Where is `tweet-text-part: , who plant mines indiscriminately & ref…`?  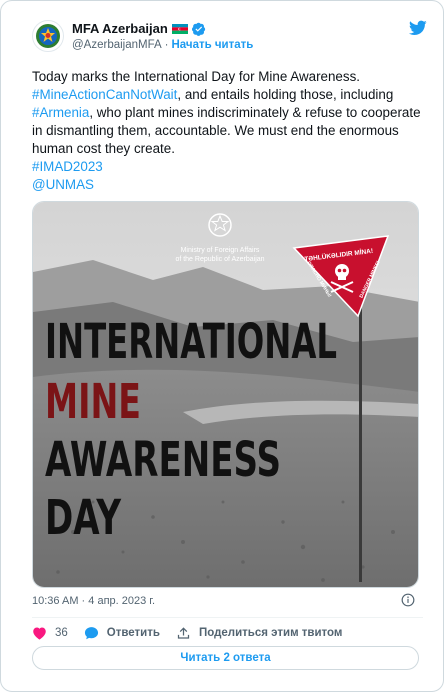 tweet-text-part: , who plant mines indiscriminately & ref… is located at coordinates (226, 130).